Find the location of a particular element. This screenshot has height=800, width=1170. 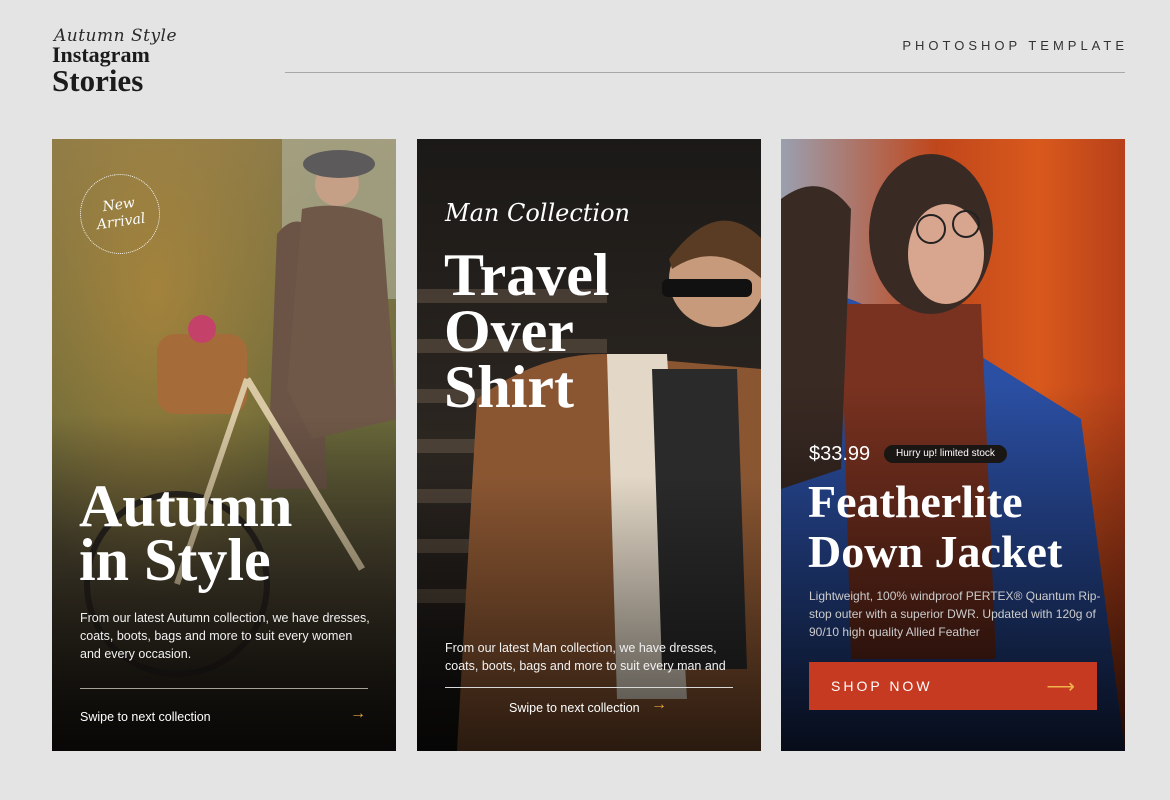

brand-logo: Autumn Style Instagram Stories is located at coordinates (122, 61).